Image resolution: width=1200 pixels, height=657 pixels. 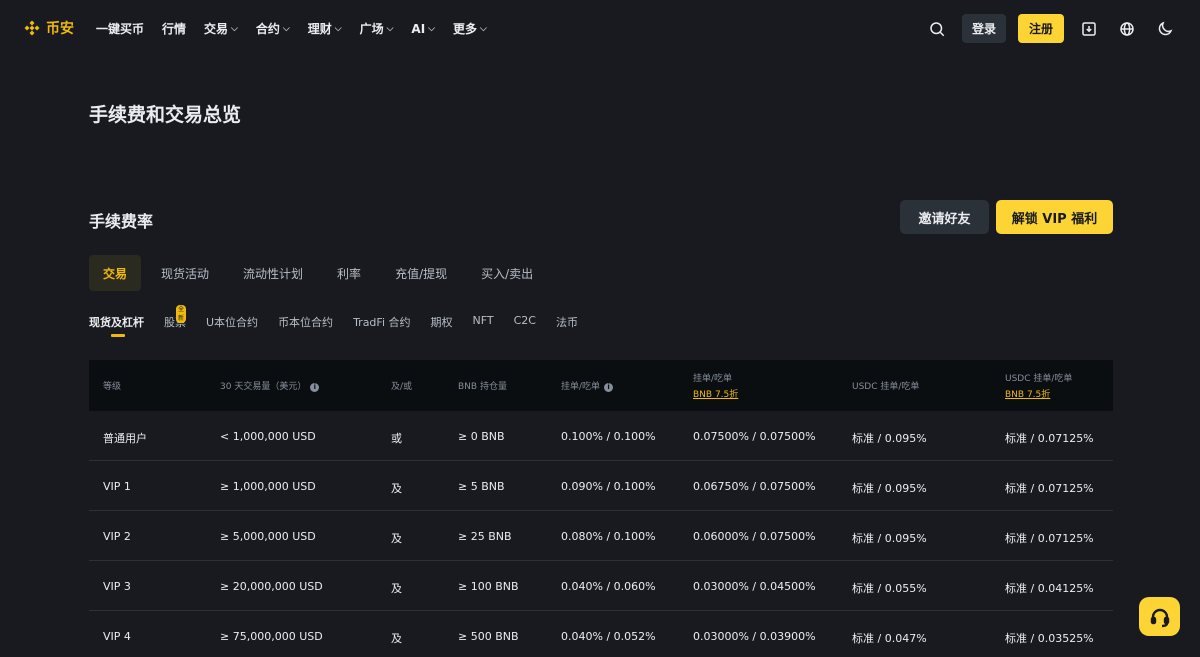 What do you see at coordinates (983, 28) in the screenshot?
I see `login-button: 登录` at bounding box center [983, 28].